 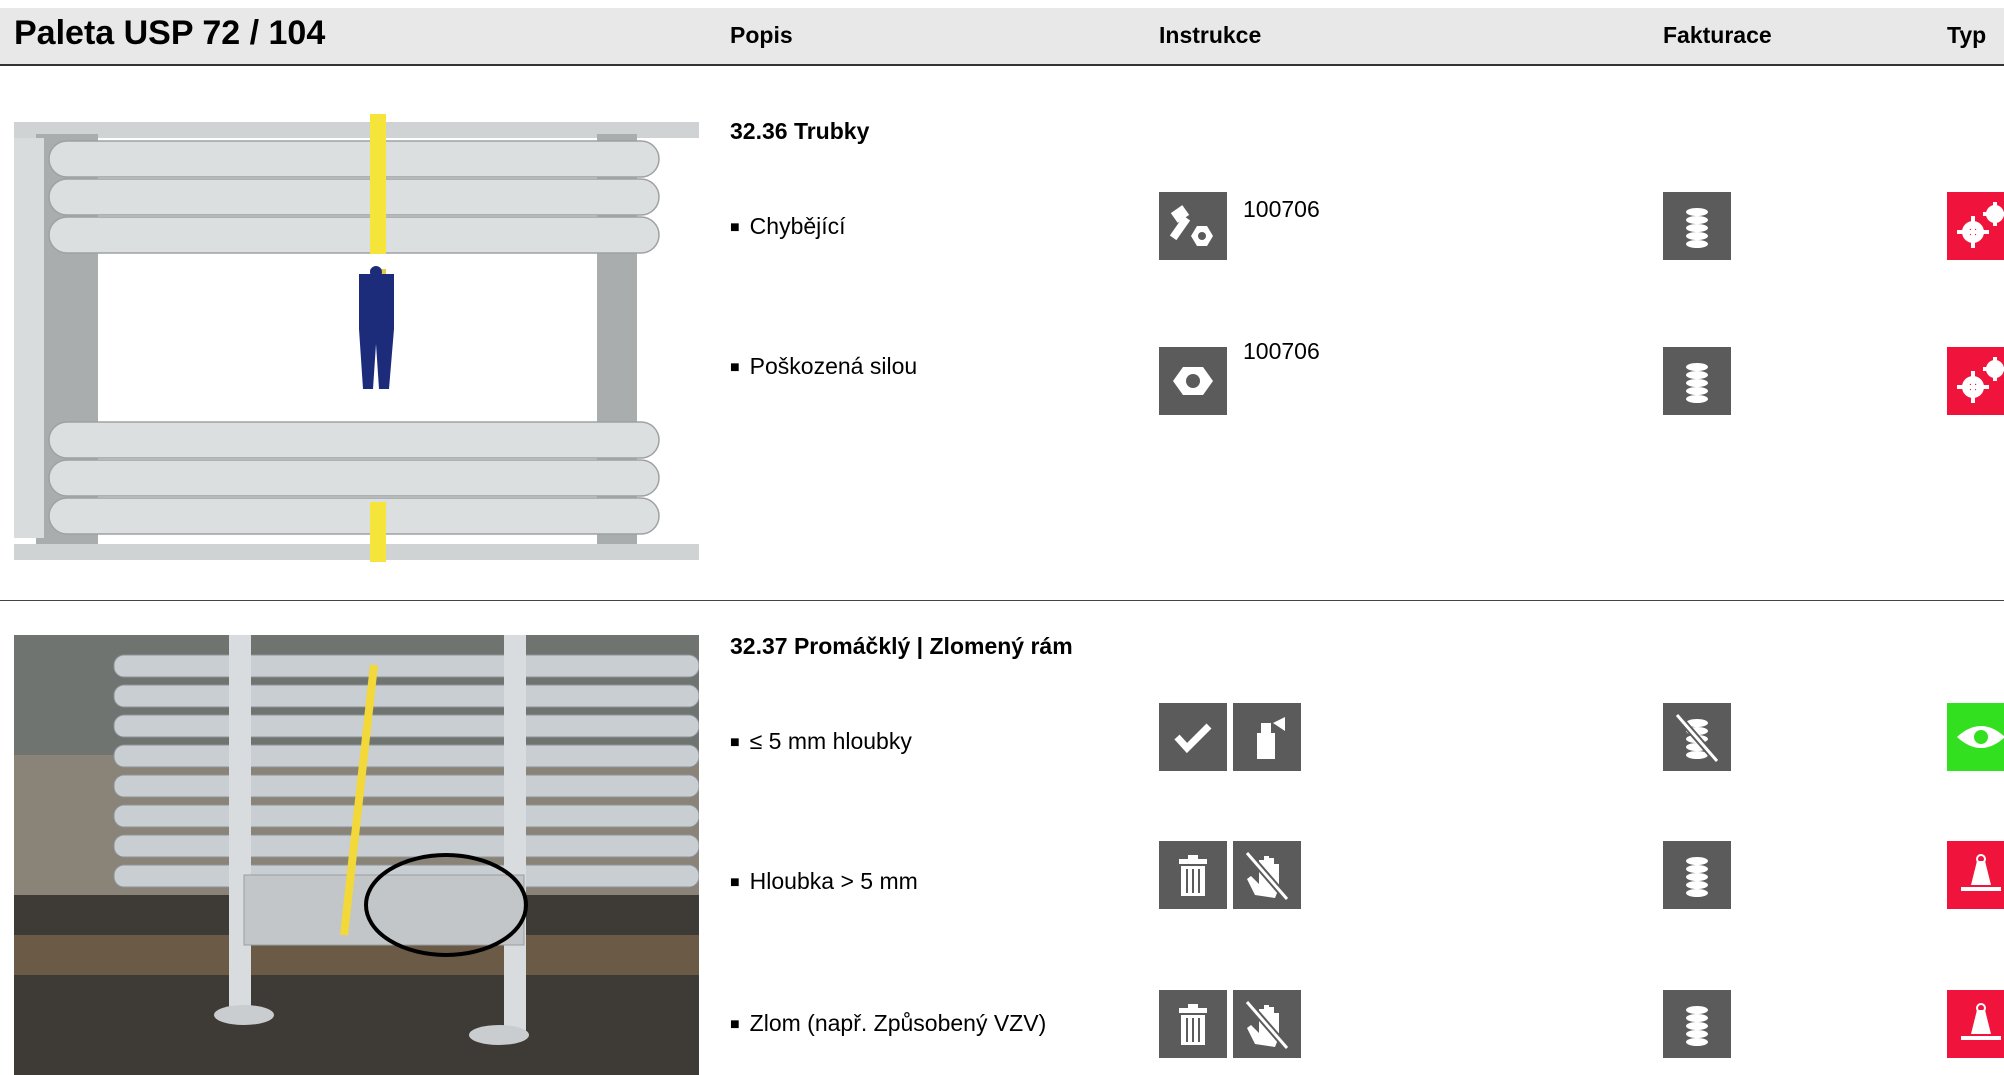 I want to click on column-header-fakturace: Fakturace, so click(x=1717, y=35).